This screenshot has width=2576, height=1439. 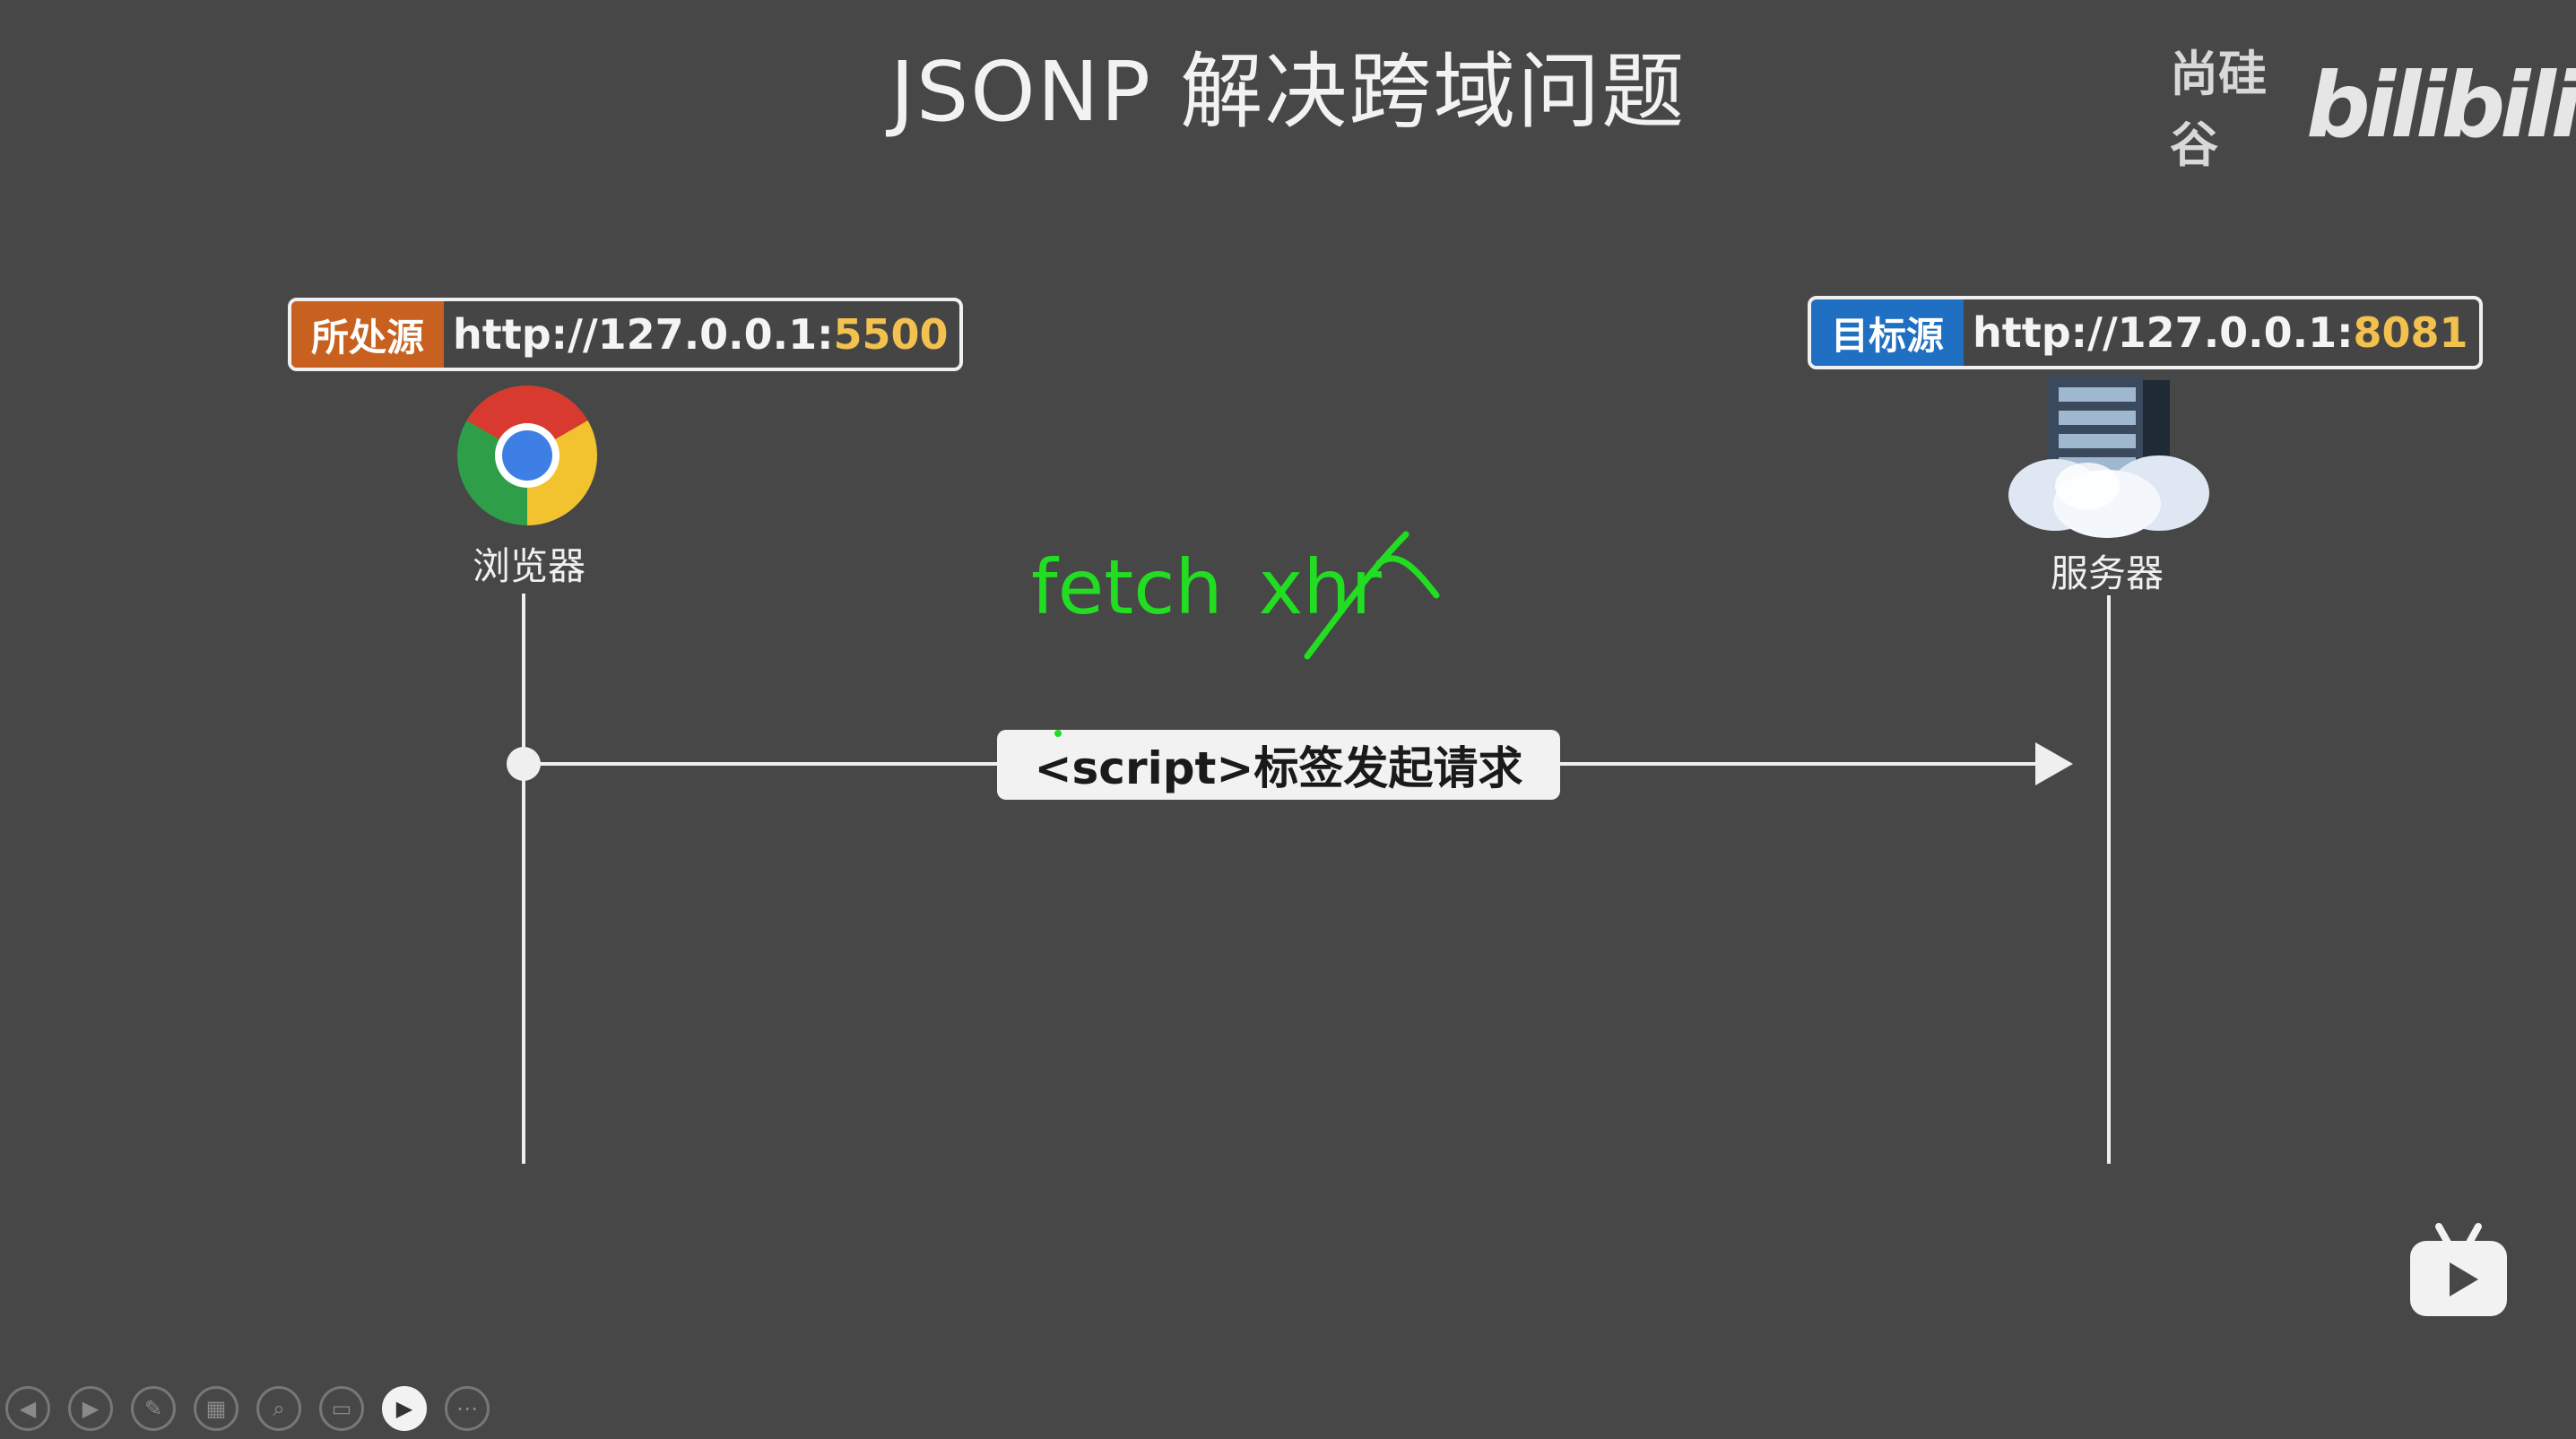 I want to click on handwritten-strike-mark, so click(x=1247, y=634).